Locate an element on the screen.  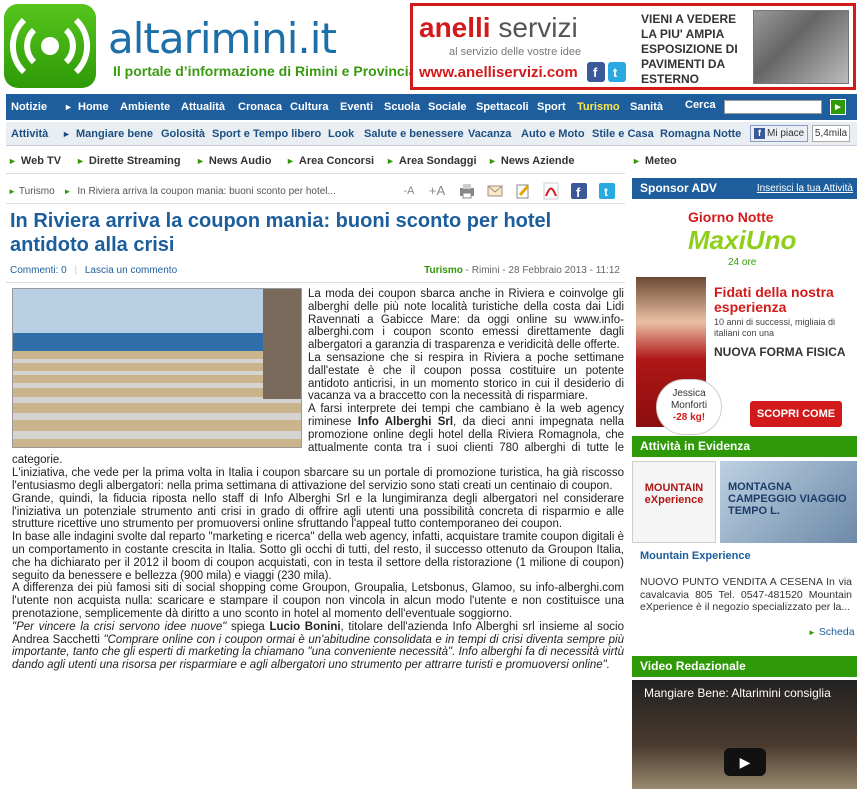
nav-label: News Aziende is located at coordinates (537, 161).